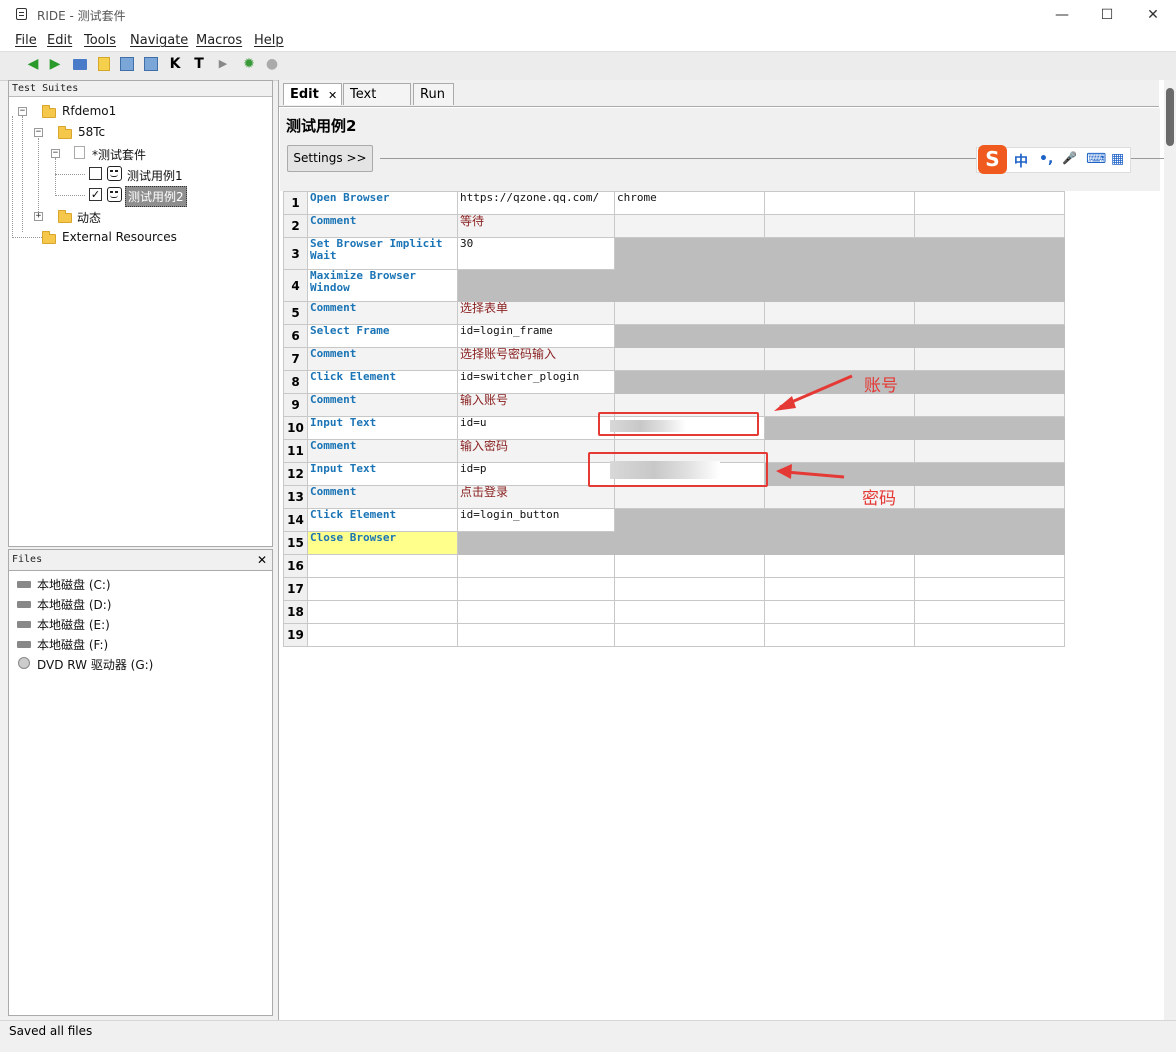 The width and height of the screenshot is (1176, 1052). I want to click on row-number: 11, so click(295, 451).